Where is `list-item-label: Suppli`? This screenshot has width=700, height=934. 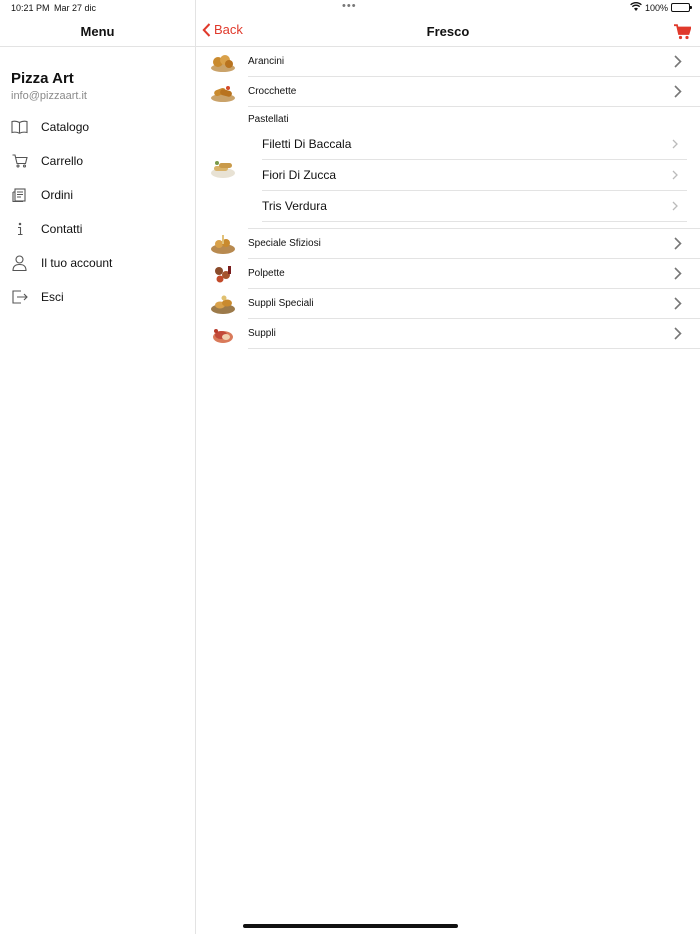
list-item-label: Suppli is located at coordinates (262, 333).